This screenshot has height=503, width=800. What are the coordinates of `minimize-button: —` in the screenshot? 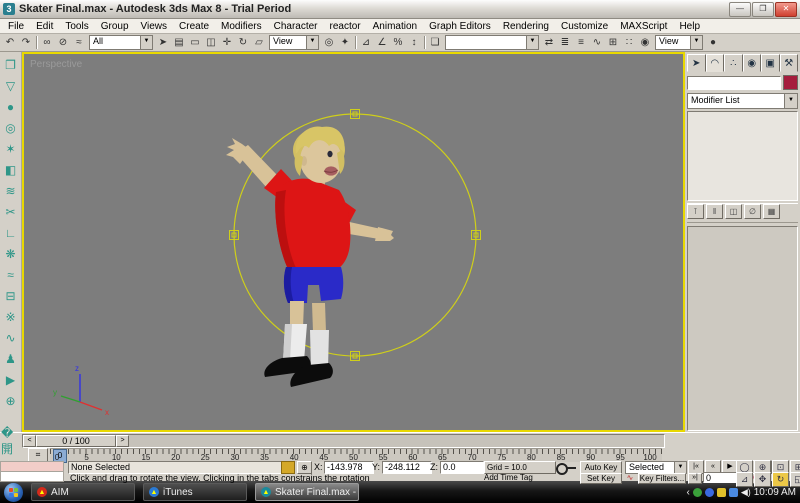 It's located at (740, 9).